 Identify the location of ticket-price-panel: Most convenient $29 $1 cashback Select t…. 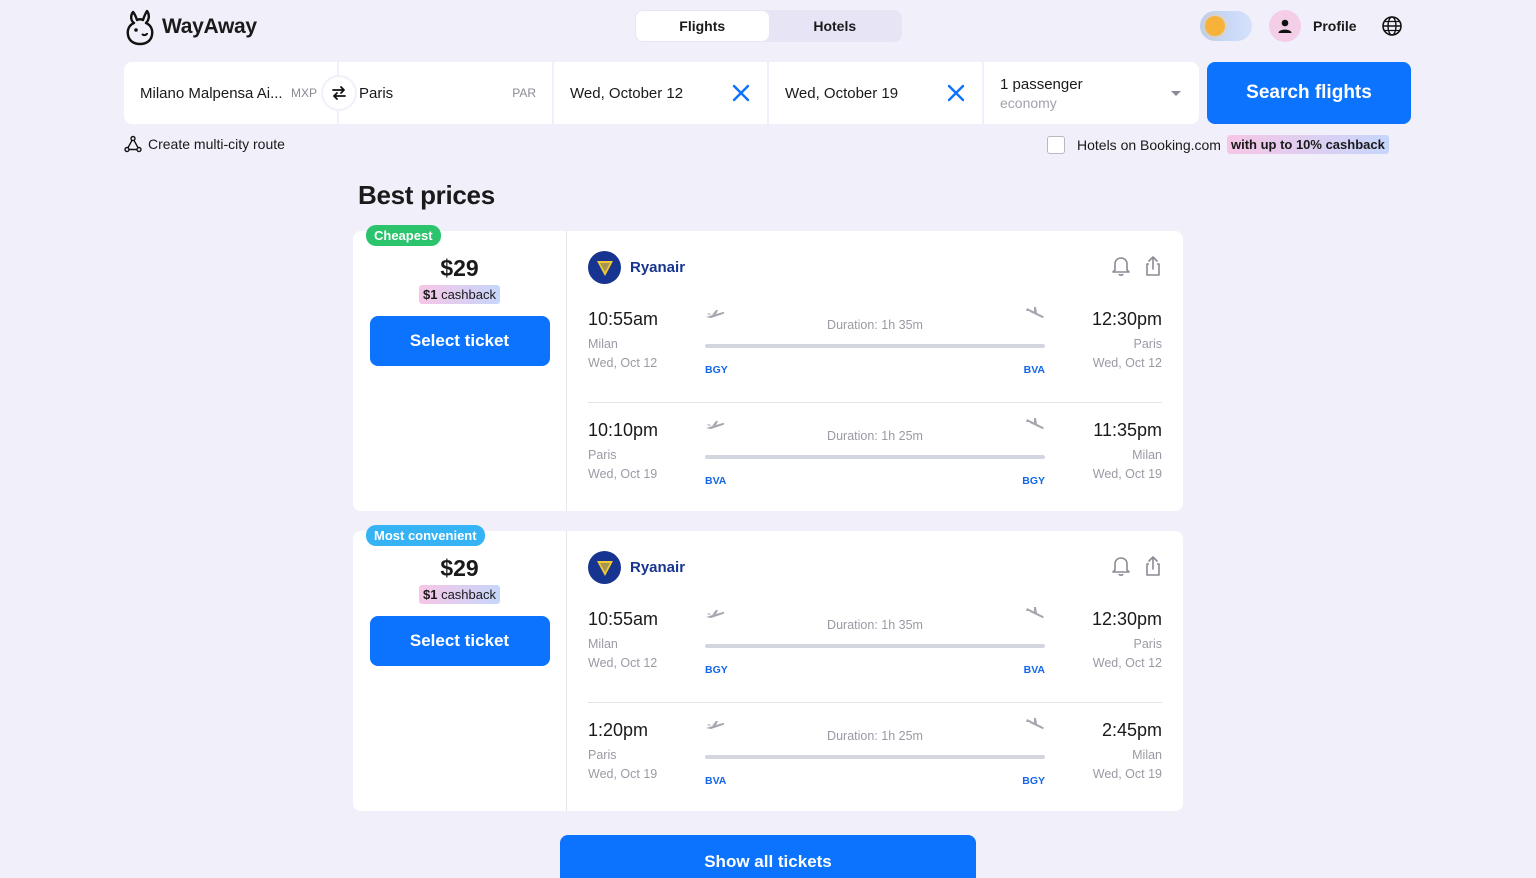
(460, 668).